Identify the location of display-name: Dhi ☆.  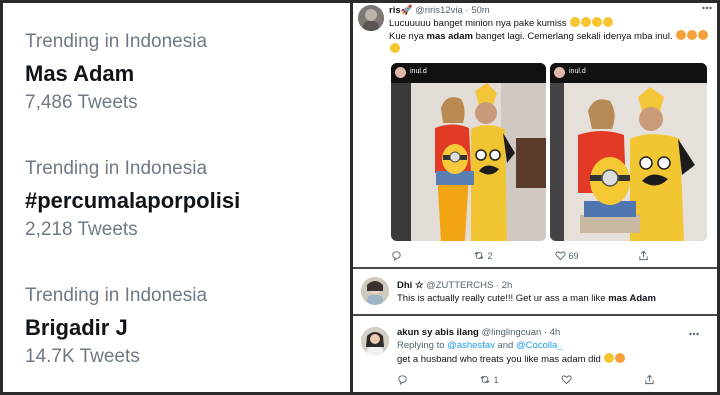
(410, 285).